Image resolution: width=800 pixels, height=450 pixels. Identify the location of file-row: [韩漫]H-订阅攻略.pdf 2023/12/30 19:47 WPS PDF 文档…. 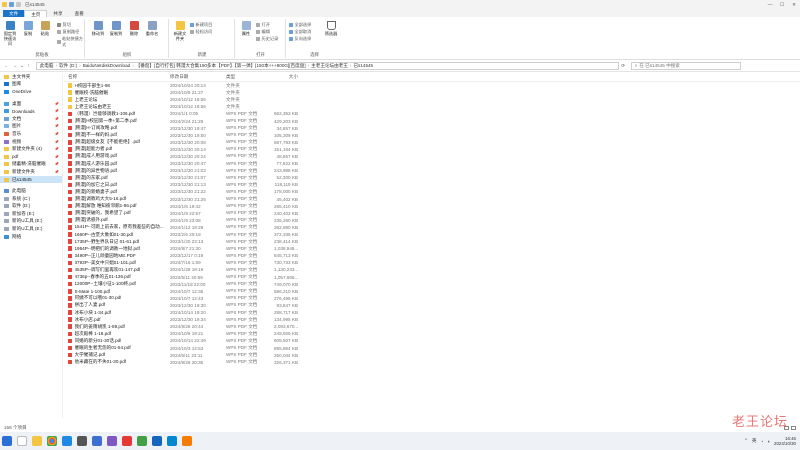
(432, 128).